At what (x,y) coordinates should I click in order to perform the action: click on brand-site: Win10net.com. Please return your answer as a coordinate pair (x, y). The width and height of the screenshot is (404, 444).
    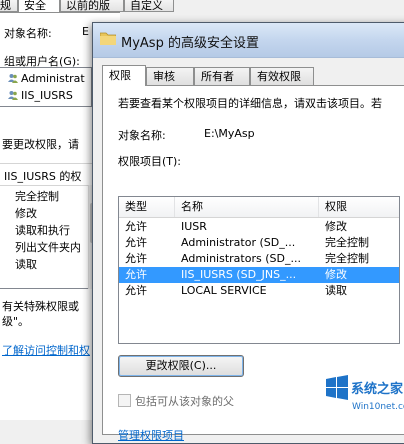
    Looking at the image, I should click on (378, 407).